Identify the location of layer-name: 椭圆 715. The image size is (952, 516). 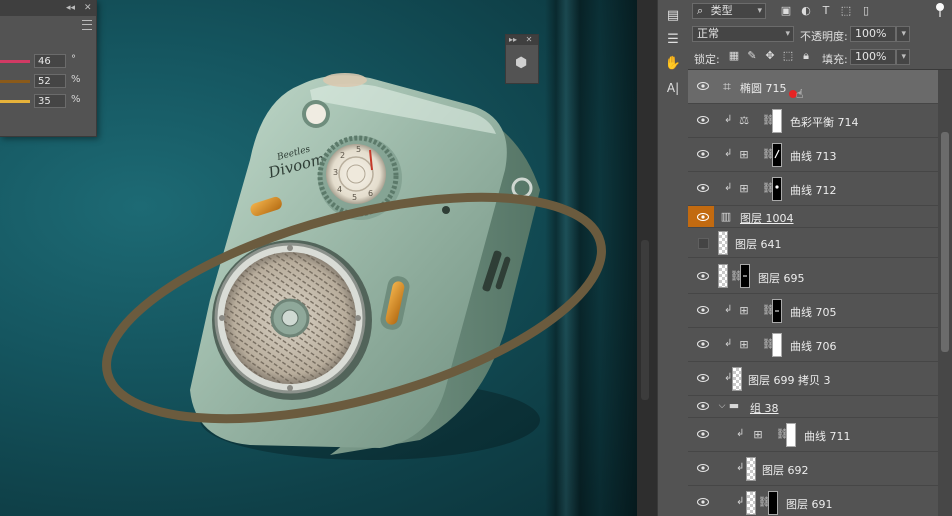
(763, 88).